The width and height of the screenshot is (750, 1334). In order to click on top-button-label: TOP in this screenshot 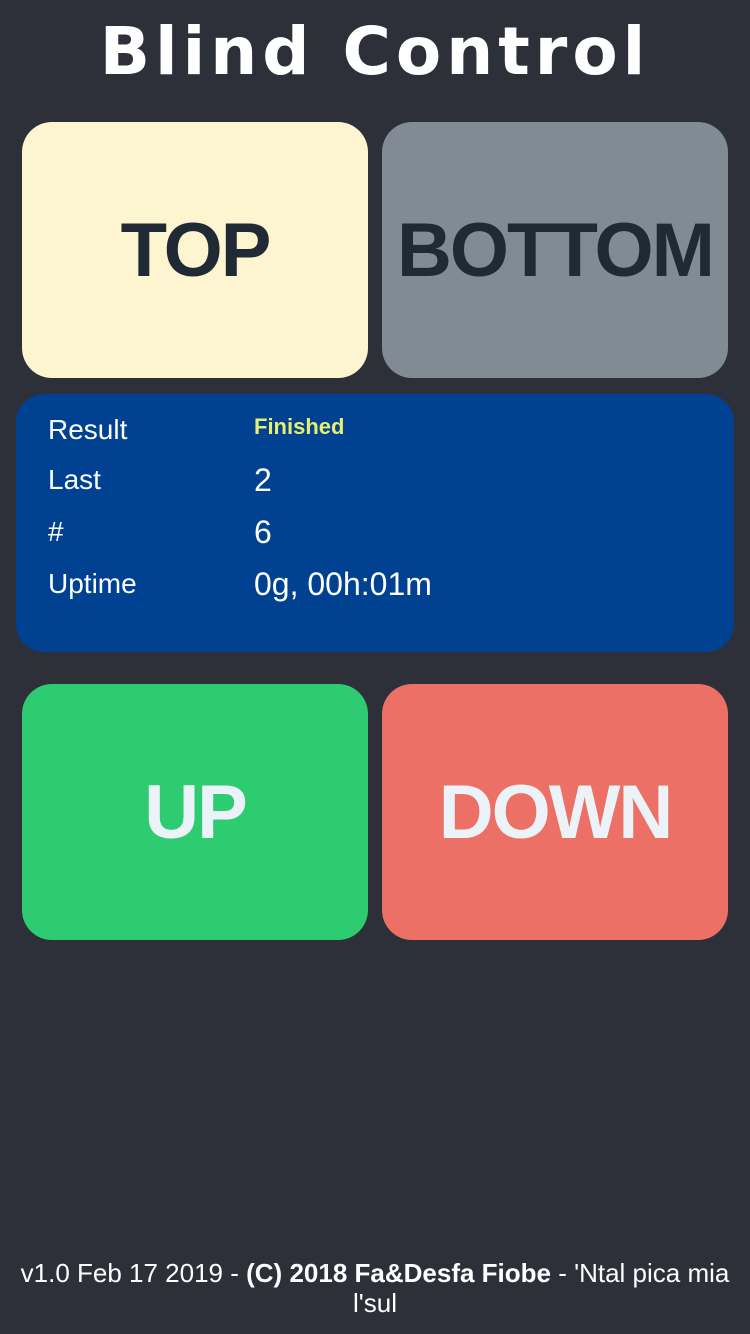, I will do `click(196, 250)`.